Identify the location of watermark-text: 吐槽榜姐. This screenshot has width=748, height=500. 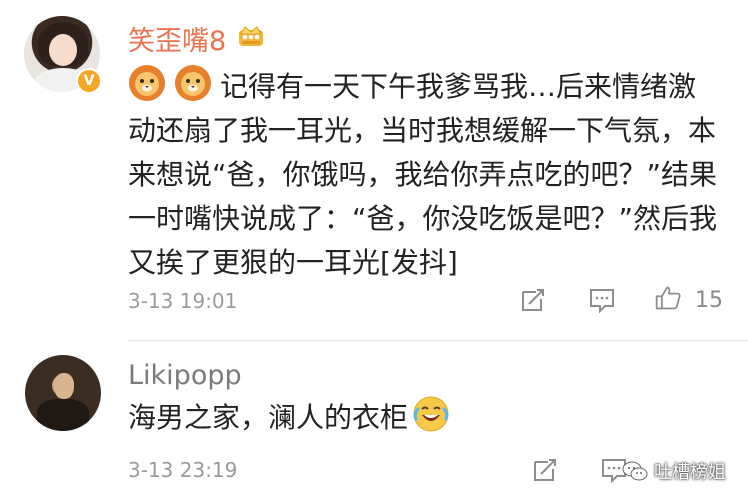
(690, 472).